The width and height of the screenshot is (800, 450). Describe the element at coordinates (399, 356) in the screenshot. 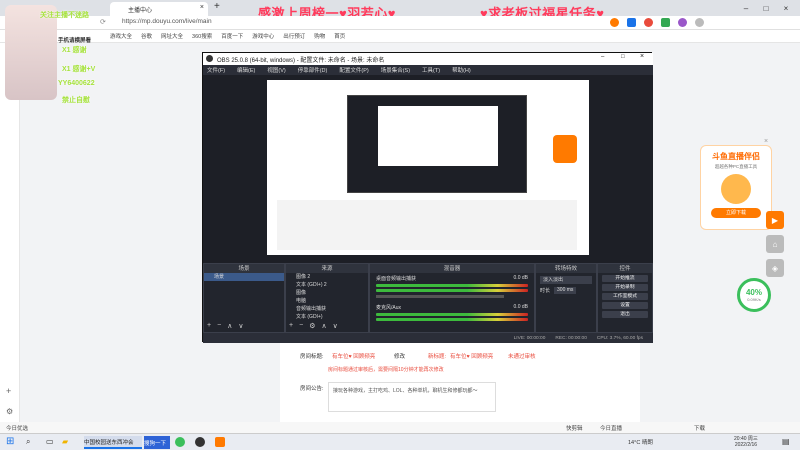

I see `edit-title-button: 修改` at that location.